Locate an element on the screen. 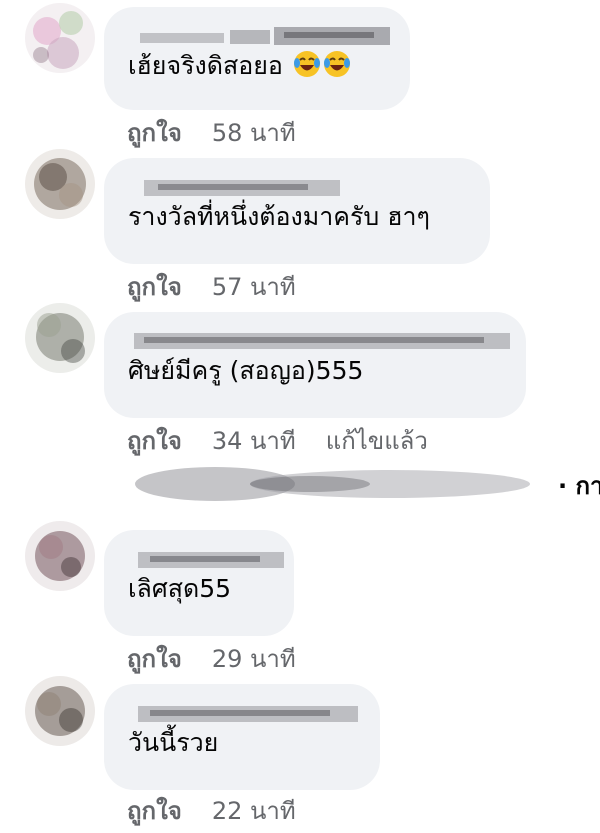  comment-actions: ถูกใจ 57 นาที is located at coordinates (211, 287).